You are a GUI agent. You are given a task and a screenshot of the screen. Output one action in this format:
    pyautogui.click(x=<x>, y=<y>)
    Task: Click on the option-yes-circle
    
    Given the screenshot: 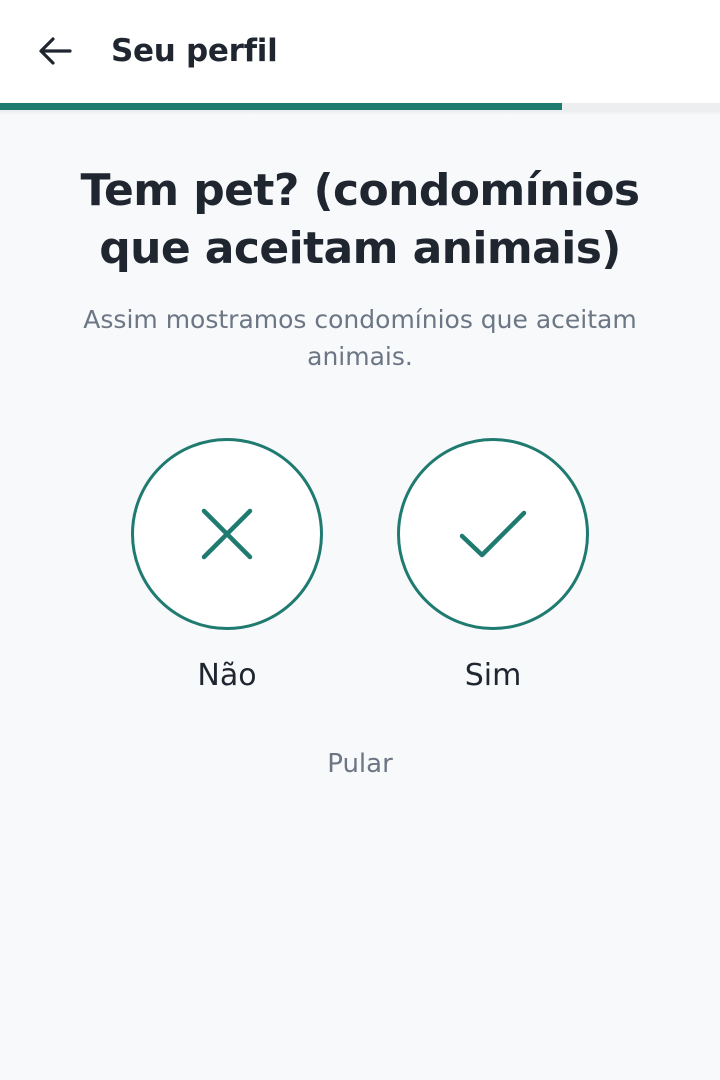 What is the action you would take?
    pyautogui.click(x=493, y=534)
    